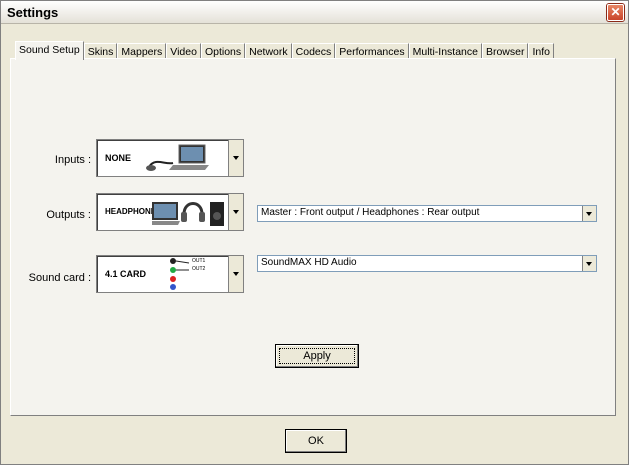 The width and height of the screenshot is (629, 465). I want to click on apply-button: Apply, so click(317, 356).